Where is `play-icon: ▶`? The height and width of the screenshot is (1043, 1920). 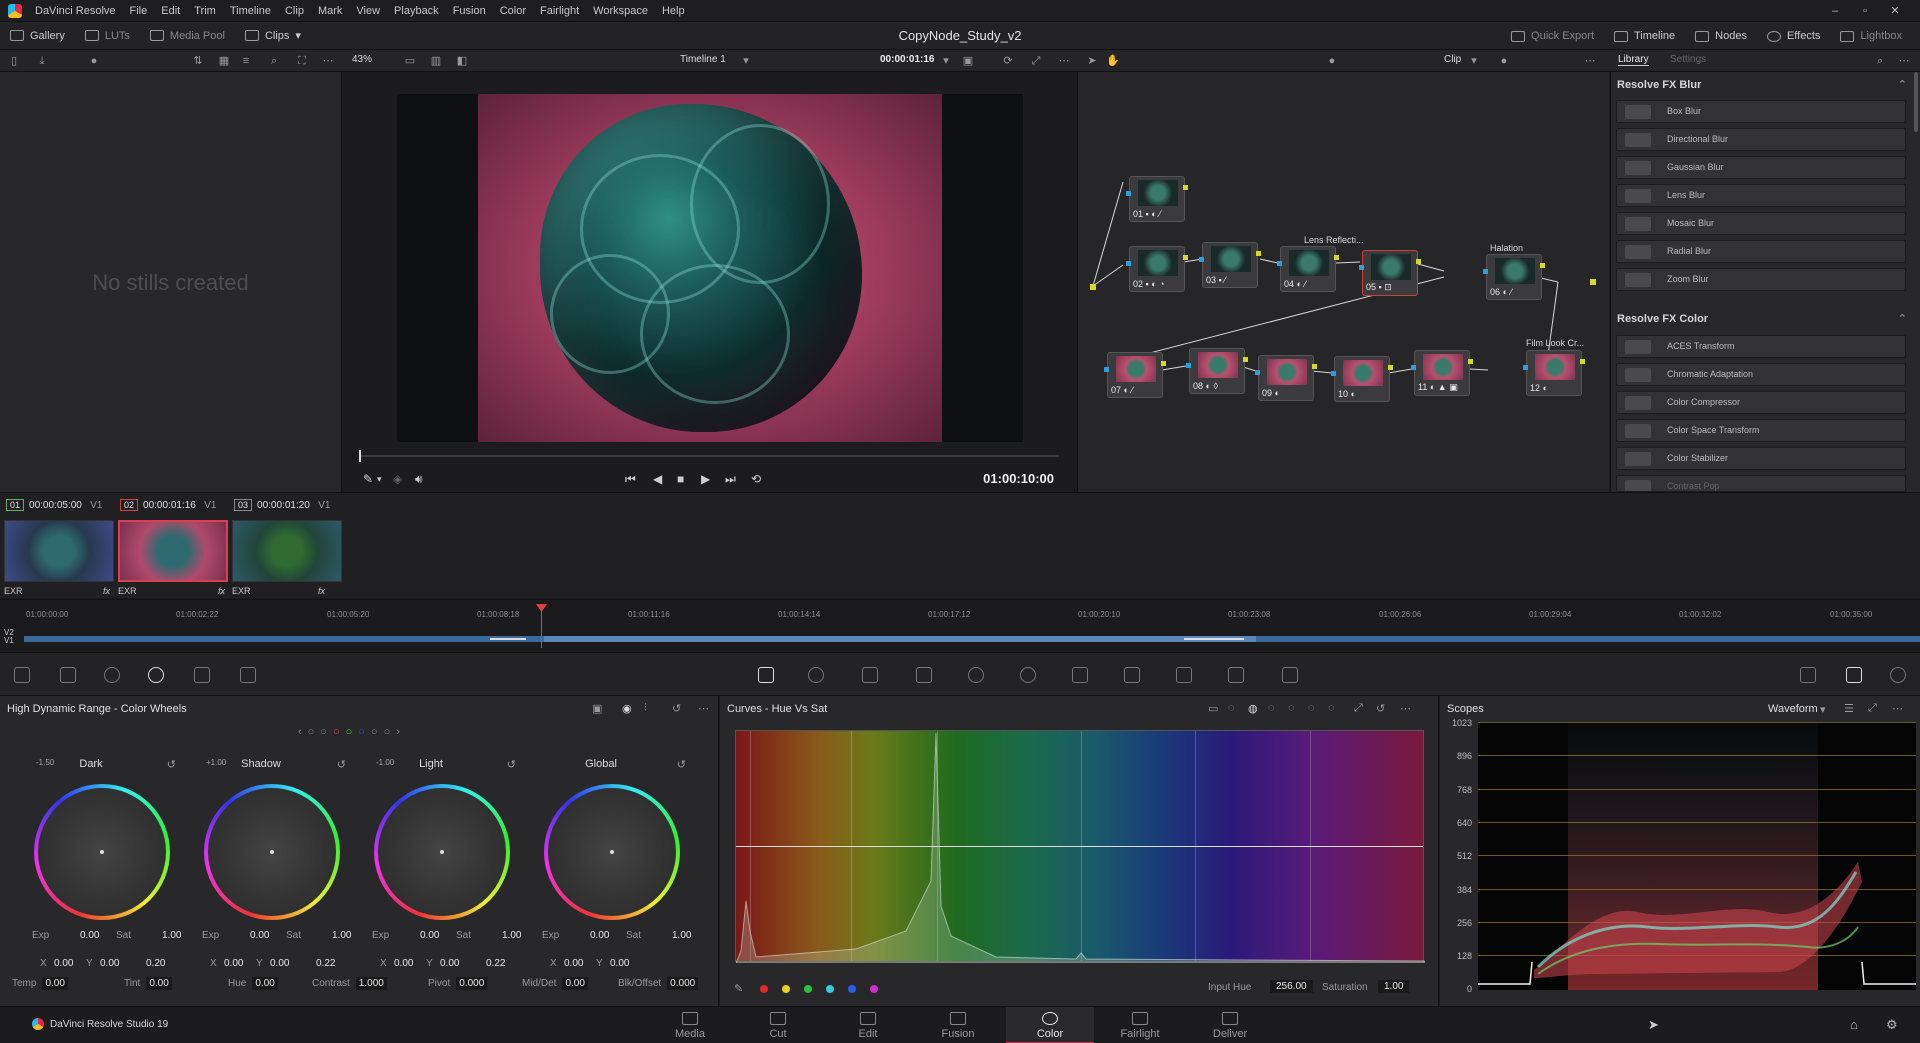 play-icon: ▶ is located at coordinates (705, 479).